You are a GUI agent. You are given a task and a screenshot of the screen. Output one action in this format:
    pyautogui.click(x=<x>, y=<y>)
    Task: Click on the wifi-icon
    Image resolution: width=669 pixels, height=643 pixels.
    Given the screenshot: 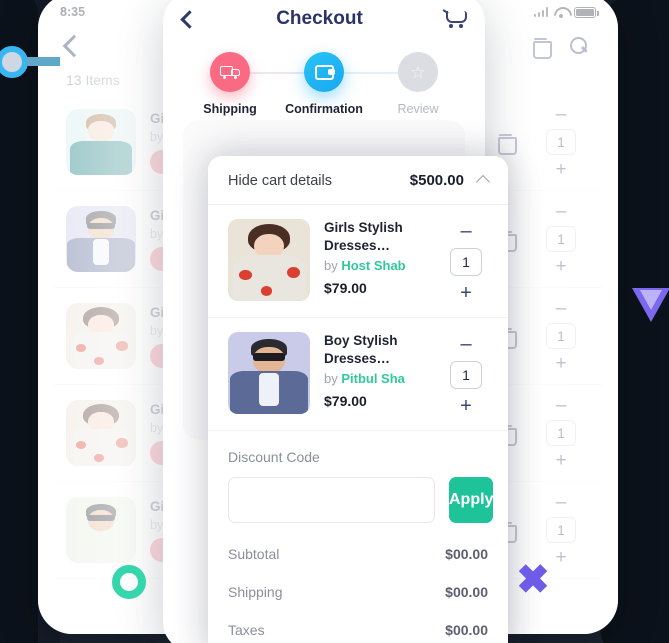 What is the action you would take?
    pyautogui.click(x=561, y=12)
    